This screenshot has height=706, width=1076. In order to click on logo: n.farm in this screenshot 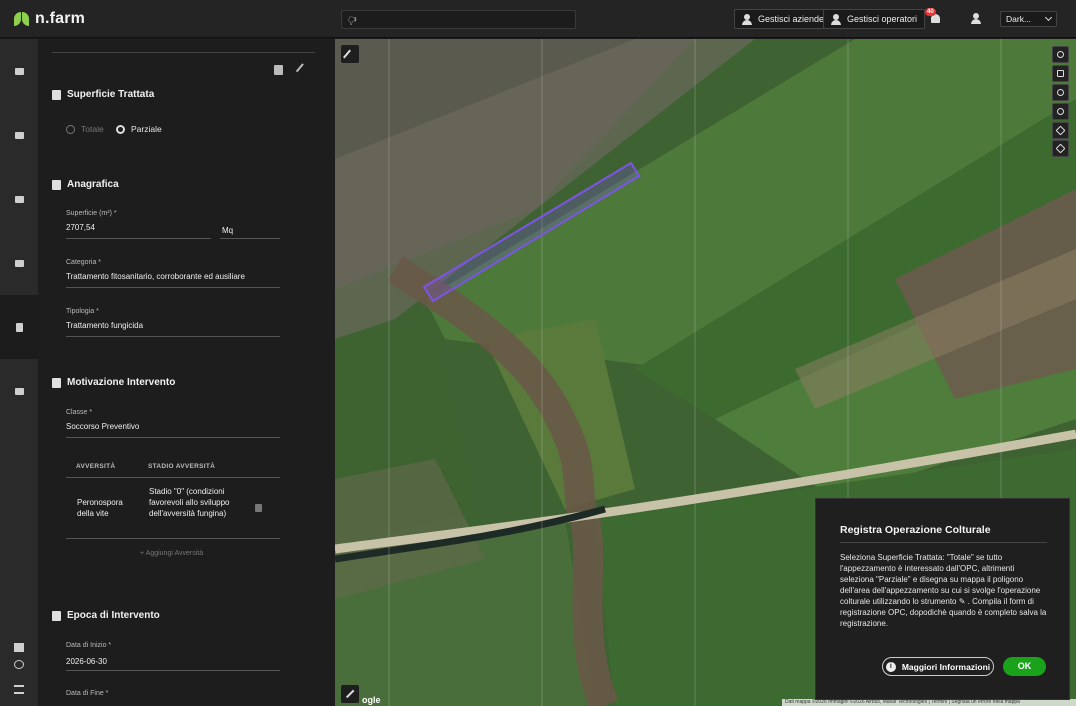, I will do `click(49, 19)`.